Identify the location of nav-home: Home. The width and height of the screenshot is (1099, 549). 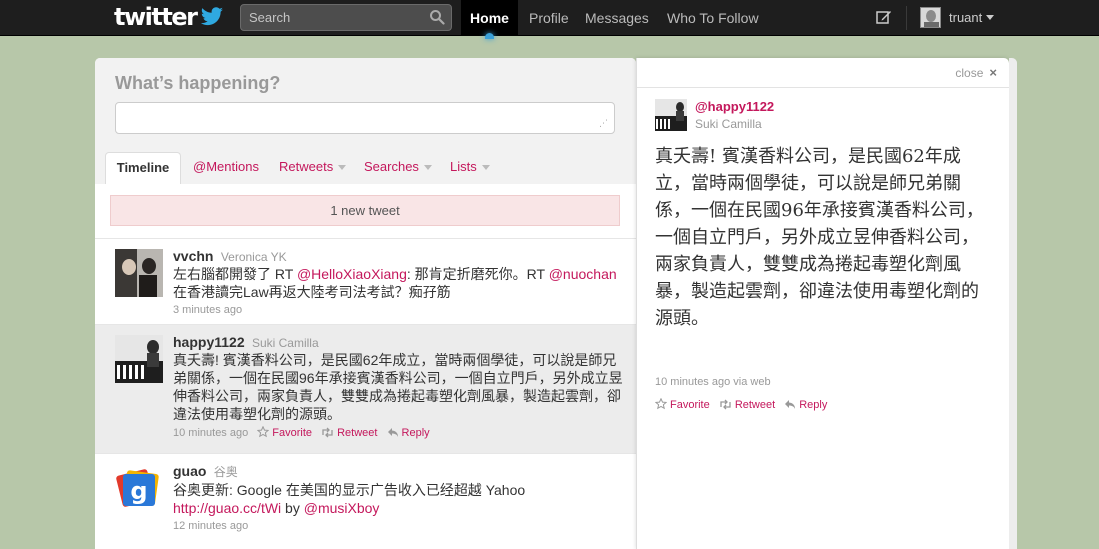
(489, 19).